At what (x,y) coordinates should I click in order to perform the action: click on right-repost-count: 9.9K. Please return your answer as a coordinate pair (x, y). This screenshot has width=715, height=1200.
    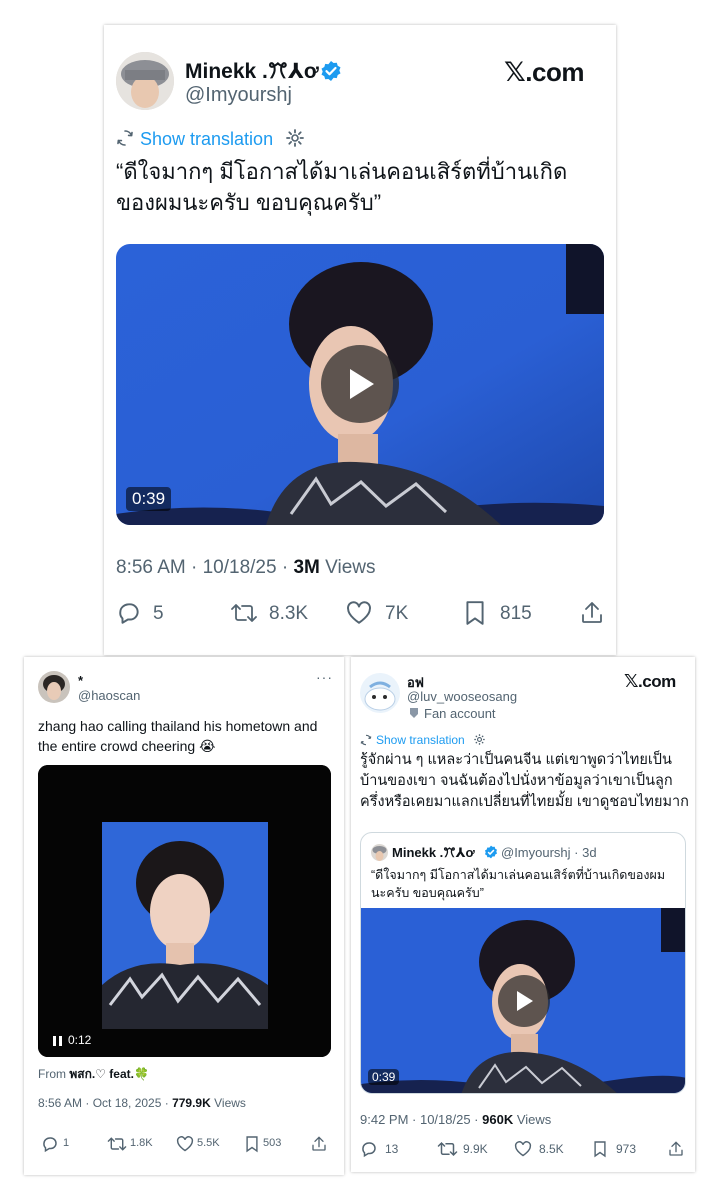
    Looking at the image, I should click on (475, 1149).